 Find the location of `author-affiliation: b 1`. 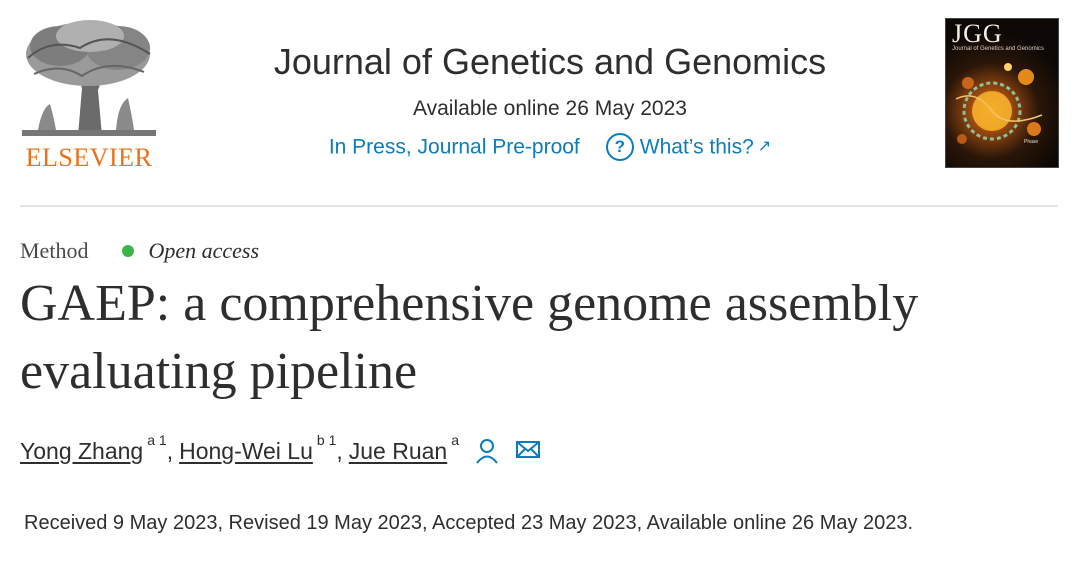

author-affiliation: b 1 is located at coordinates (326, 440).